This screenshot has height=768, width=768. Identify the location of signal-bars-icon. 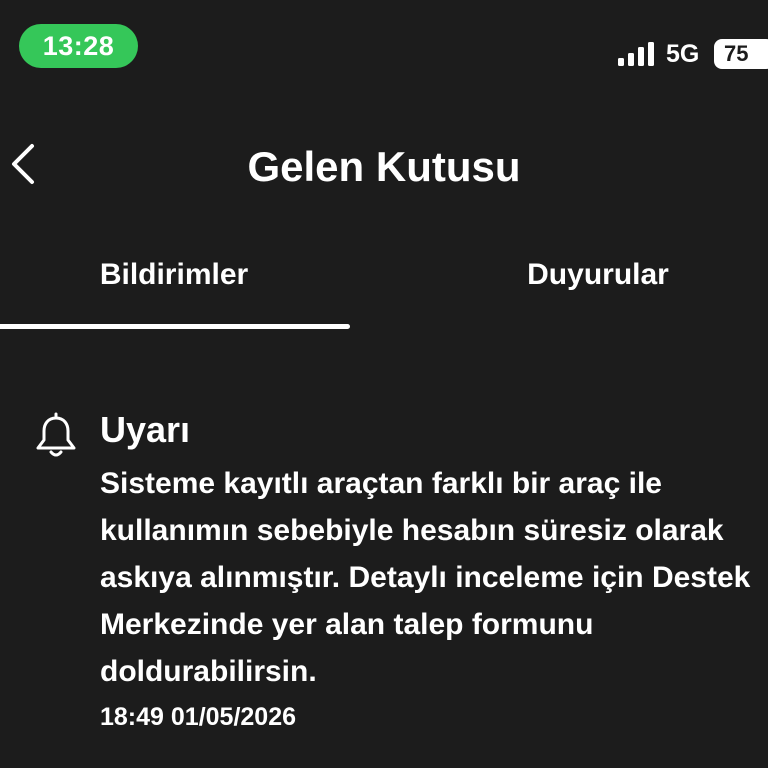
(636, 54).